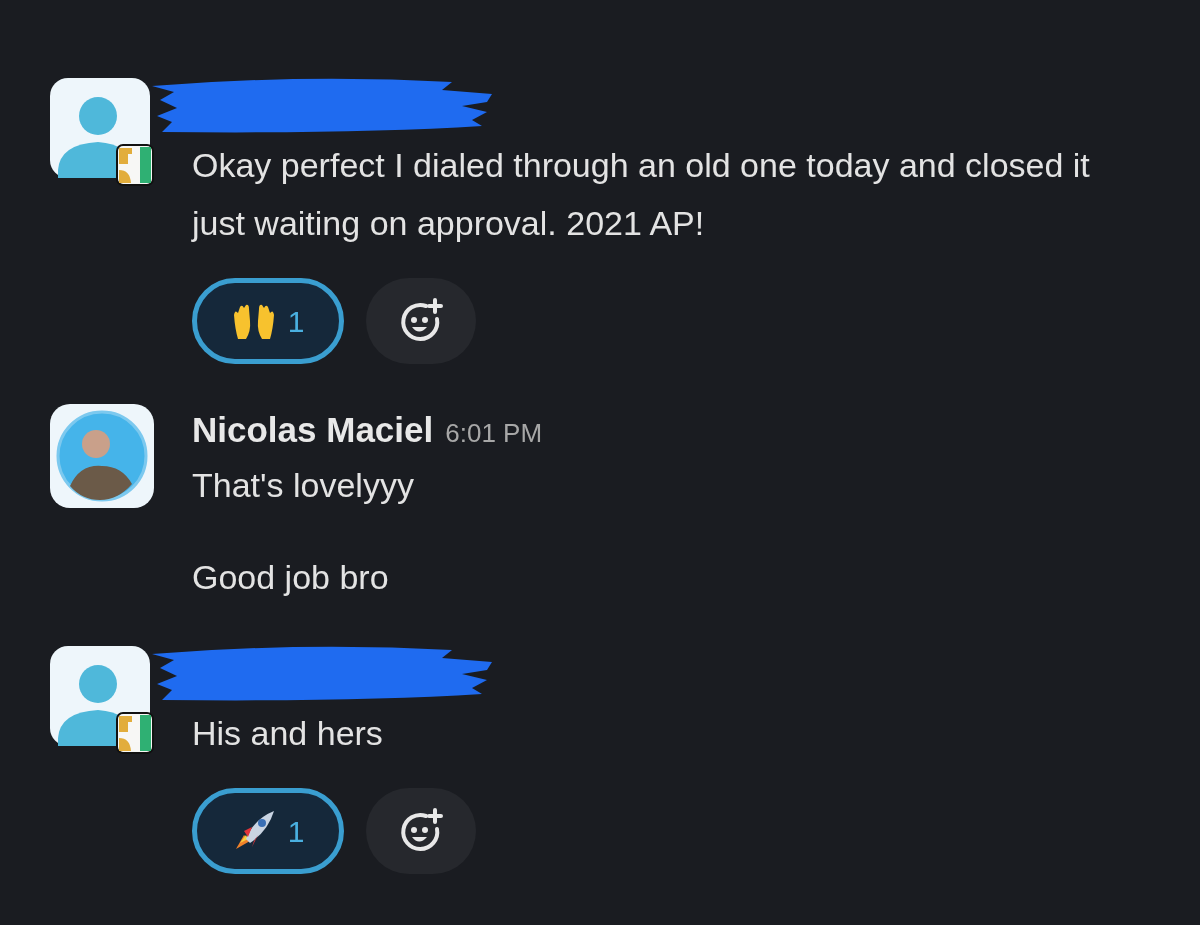 Image resolution: width=1200 pixels, height=925 pixels. I want to click on message-text: Okay perfect I dialed through an old one today and closed it just waiting on approval. 2021 AP!, so click(641, 194).